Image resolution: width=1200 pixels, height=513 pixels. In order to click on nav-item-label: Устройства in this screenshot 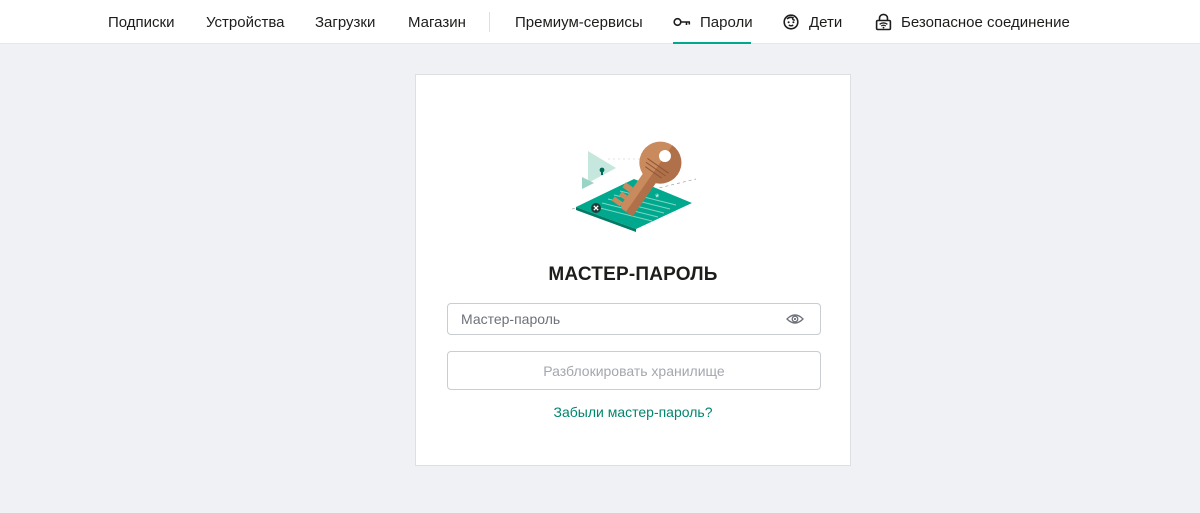, I will do `click(245, 22)`.